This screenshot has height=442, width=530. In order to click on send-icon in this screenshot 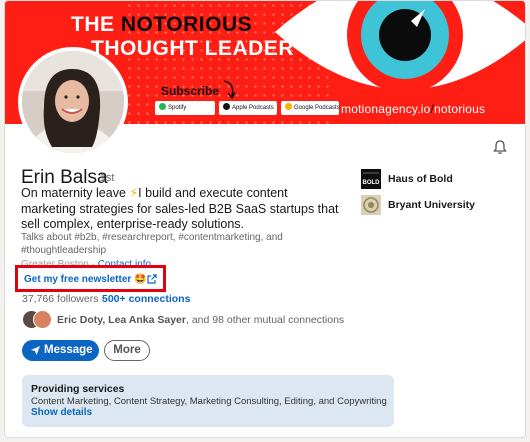, I will do `click(35, 350)`.